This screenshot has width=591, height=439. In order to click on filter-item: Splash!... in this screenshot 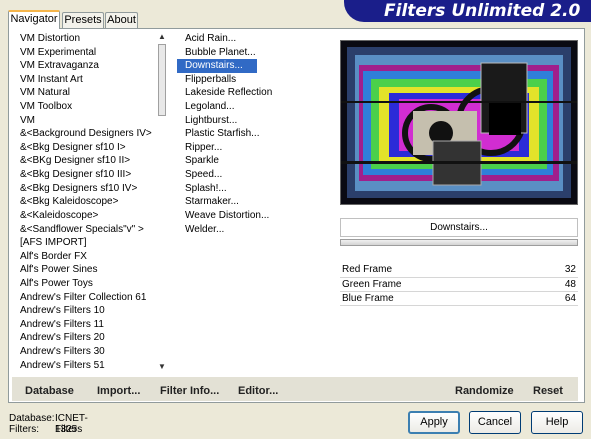, I will do `click(257, 189)`.